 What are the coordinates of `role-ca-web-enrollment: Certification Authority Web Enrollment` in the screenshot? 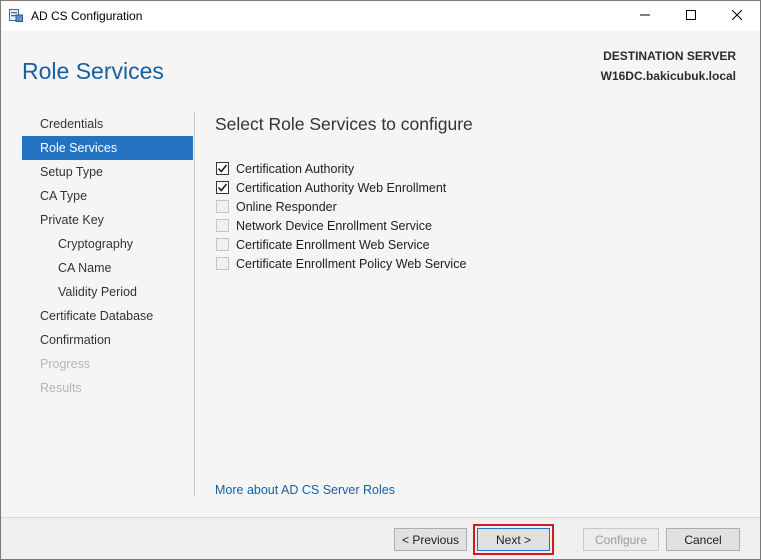 It's located at (341, 187).